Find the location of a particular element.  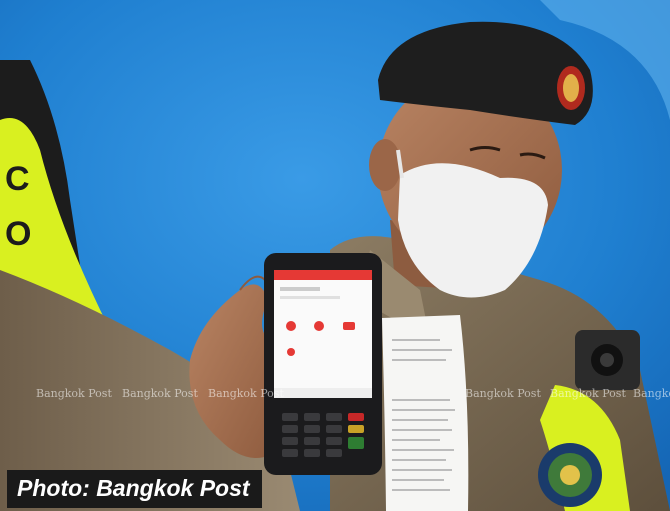

printed-receipt is located at coordinates (425, 413).